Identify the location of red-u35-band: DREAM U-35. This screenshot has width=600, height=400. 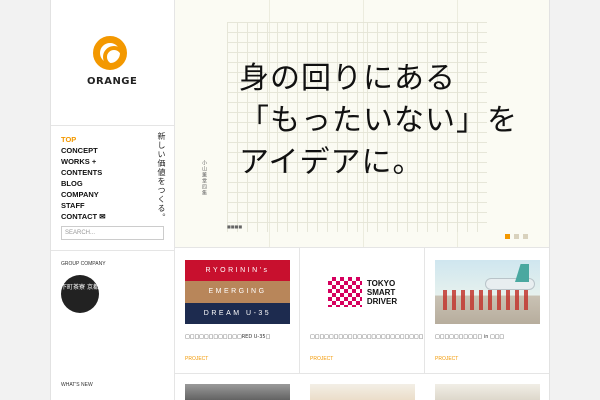
(237, 313).